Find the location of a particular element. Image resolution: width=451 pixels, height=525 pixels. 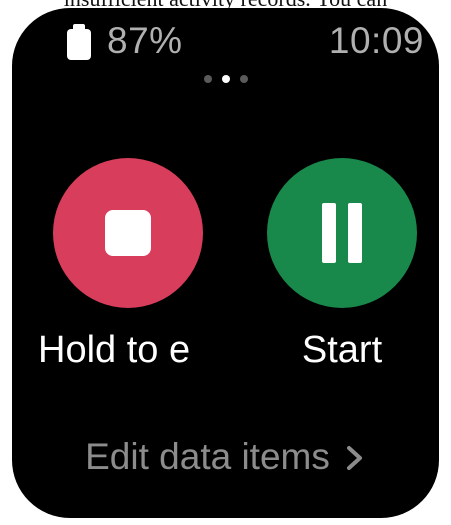

status-bar: 87% 10:09 is located at coordinates (225, 38).